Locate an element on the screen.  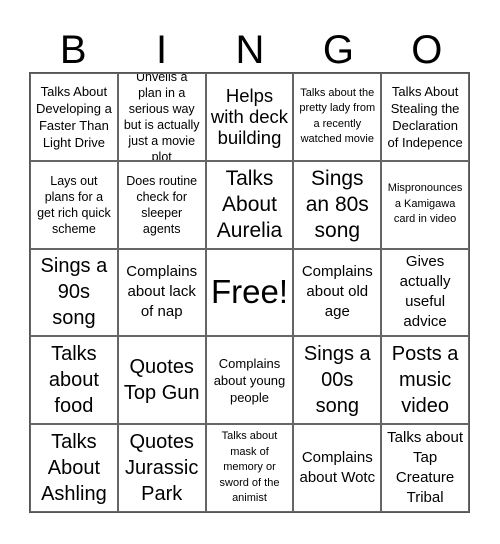
cell-text: Quotes Jurassic Park is located at coordinates (162, 468).